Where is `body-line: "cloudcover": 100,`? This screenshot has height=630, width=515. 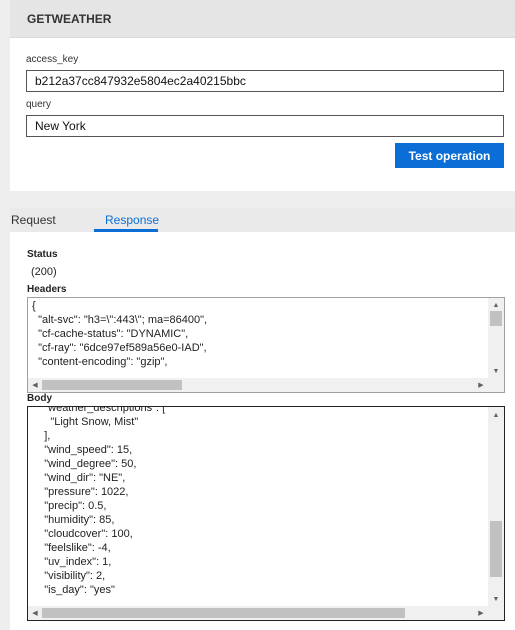 body-line: "cloudcover": 100, is located at coordinates (82, 534).